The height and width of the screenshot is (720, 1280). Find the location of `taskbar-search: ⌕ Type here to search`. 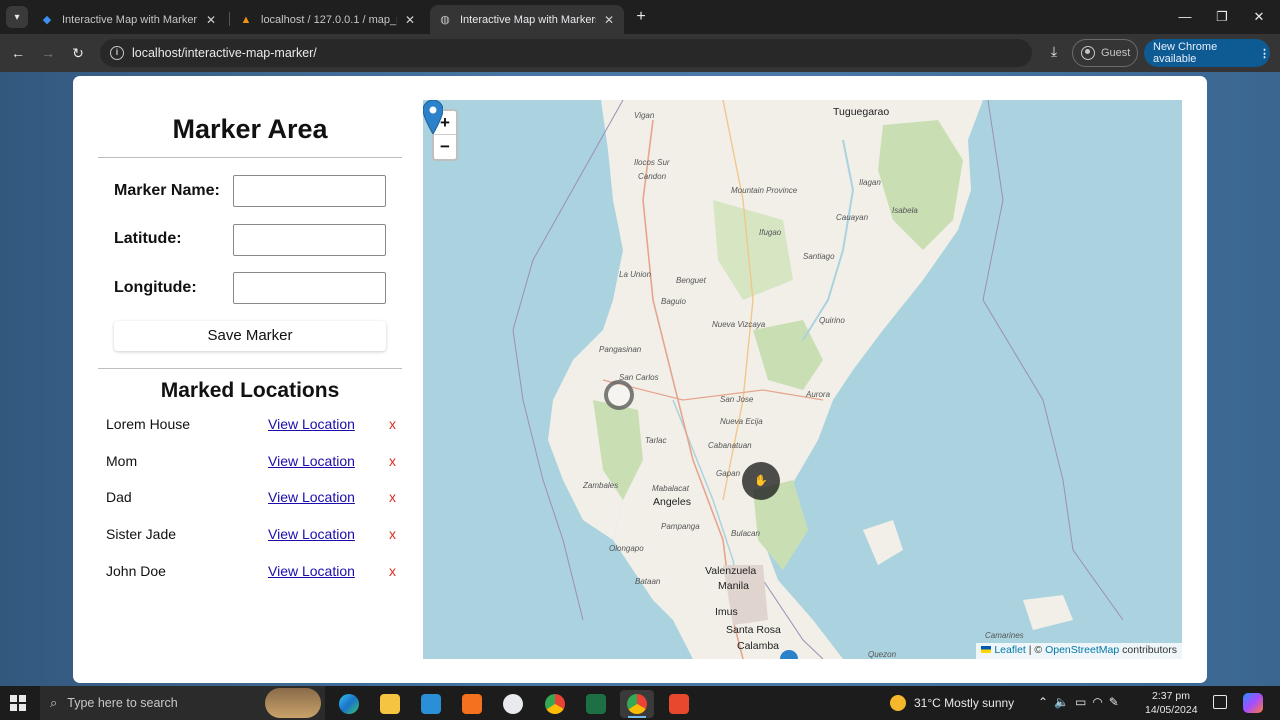

taskbar-search: ⌕ Type here to search is located at coordinates (182, 703).